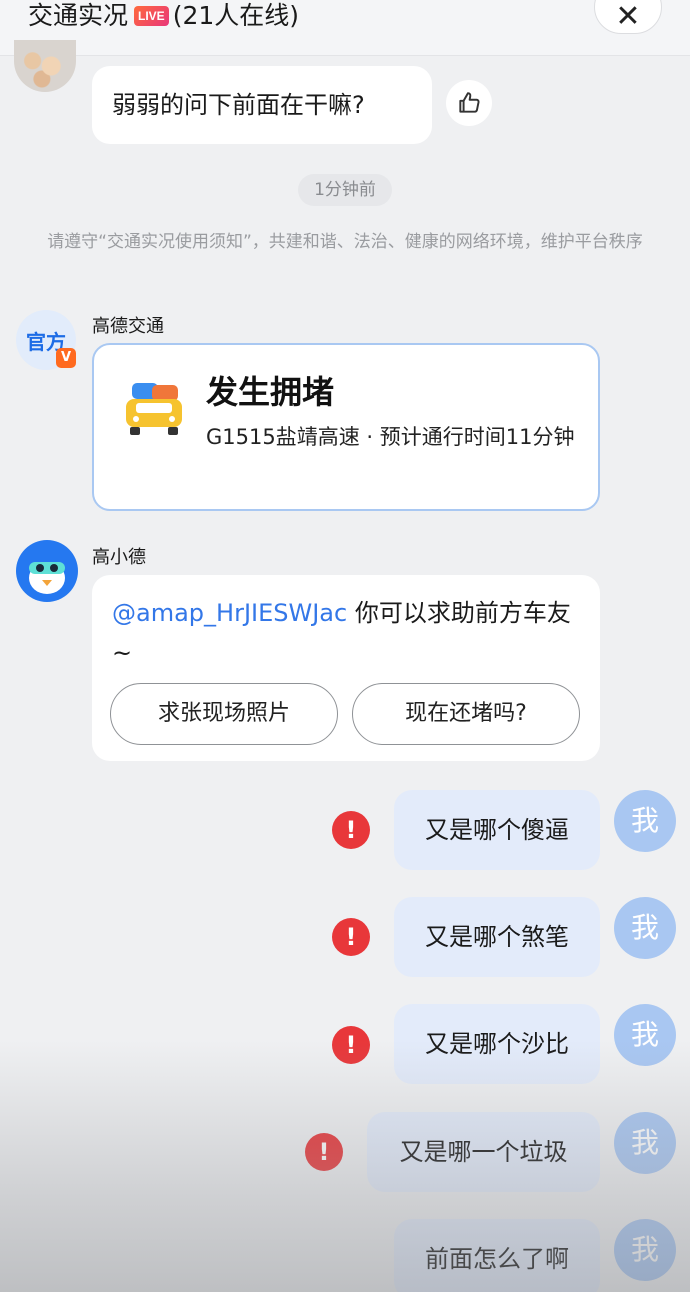  Describe the element at coordinates (497, 937) in the screenshot. I see `my-message: 又是哪个煞笔` at that location.